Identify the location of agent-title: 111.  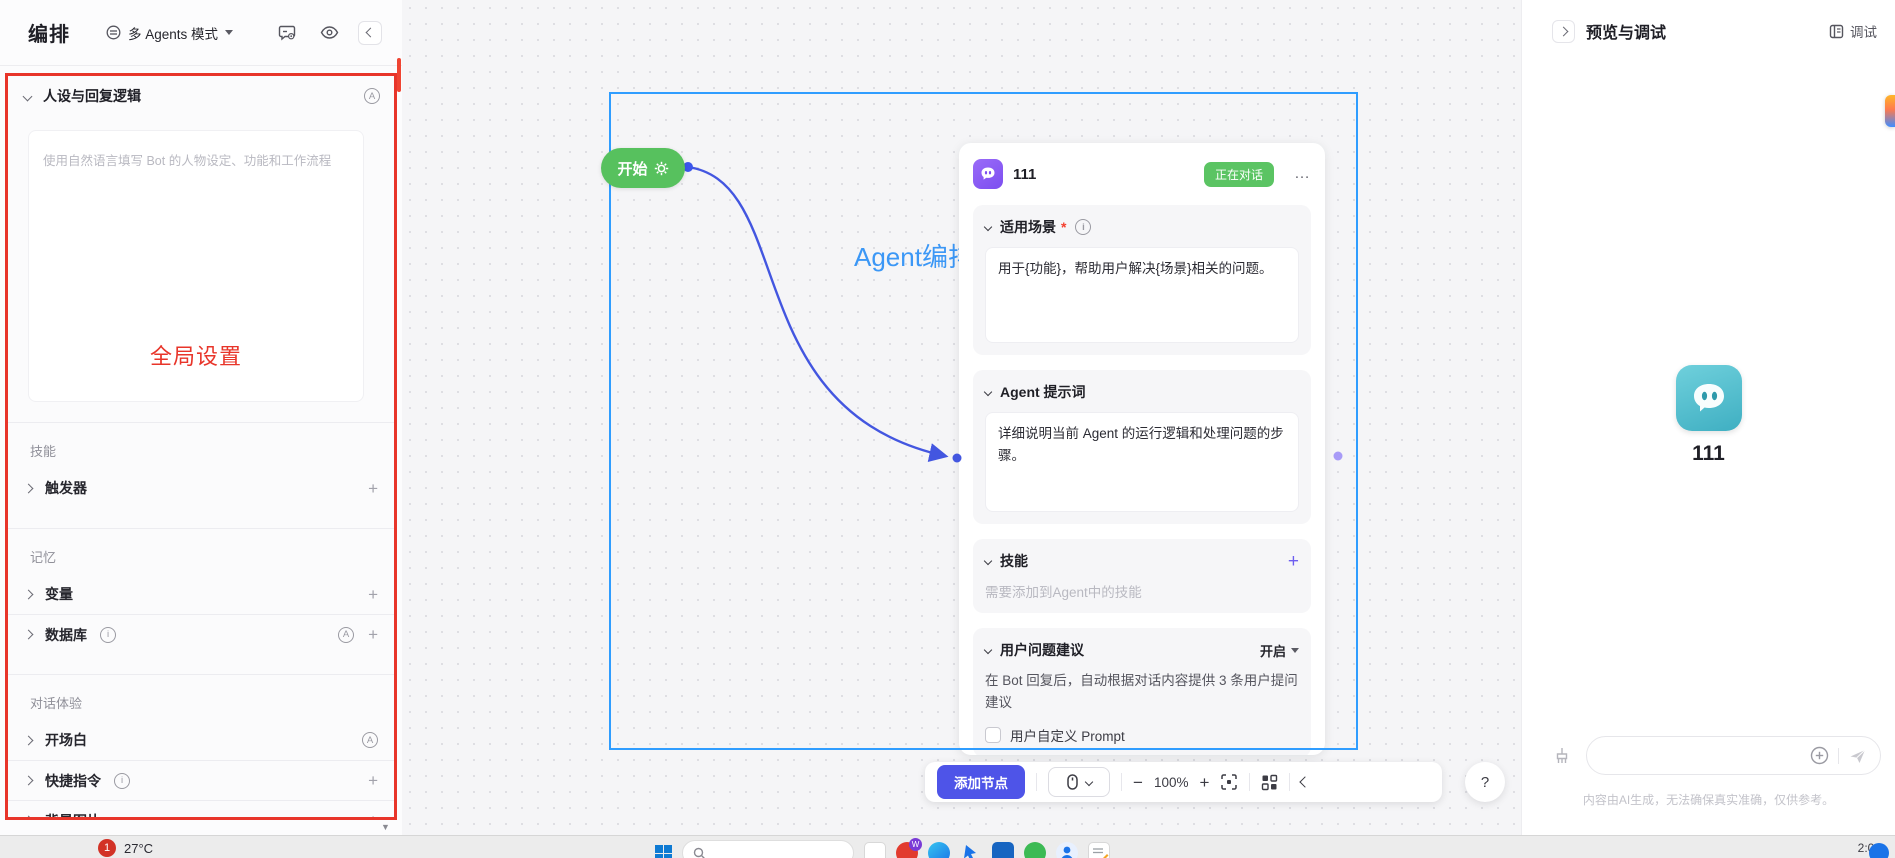
(1025, 174).